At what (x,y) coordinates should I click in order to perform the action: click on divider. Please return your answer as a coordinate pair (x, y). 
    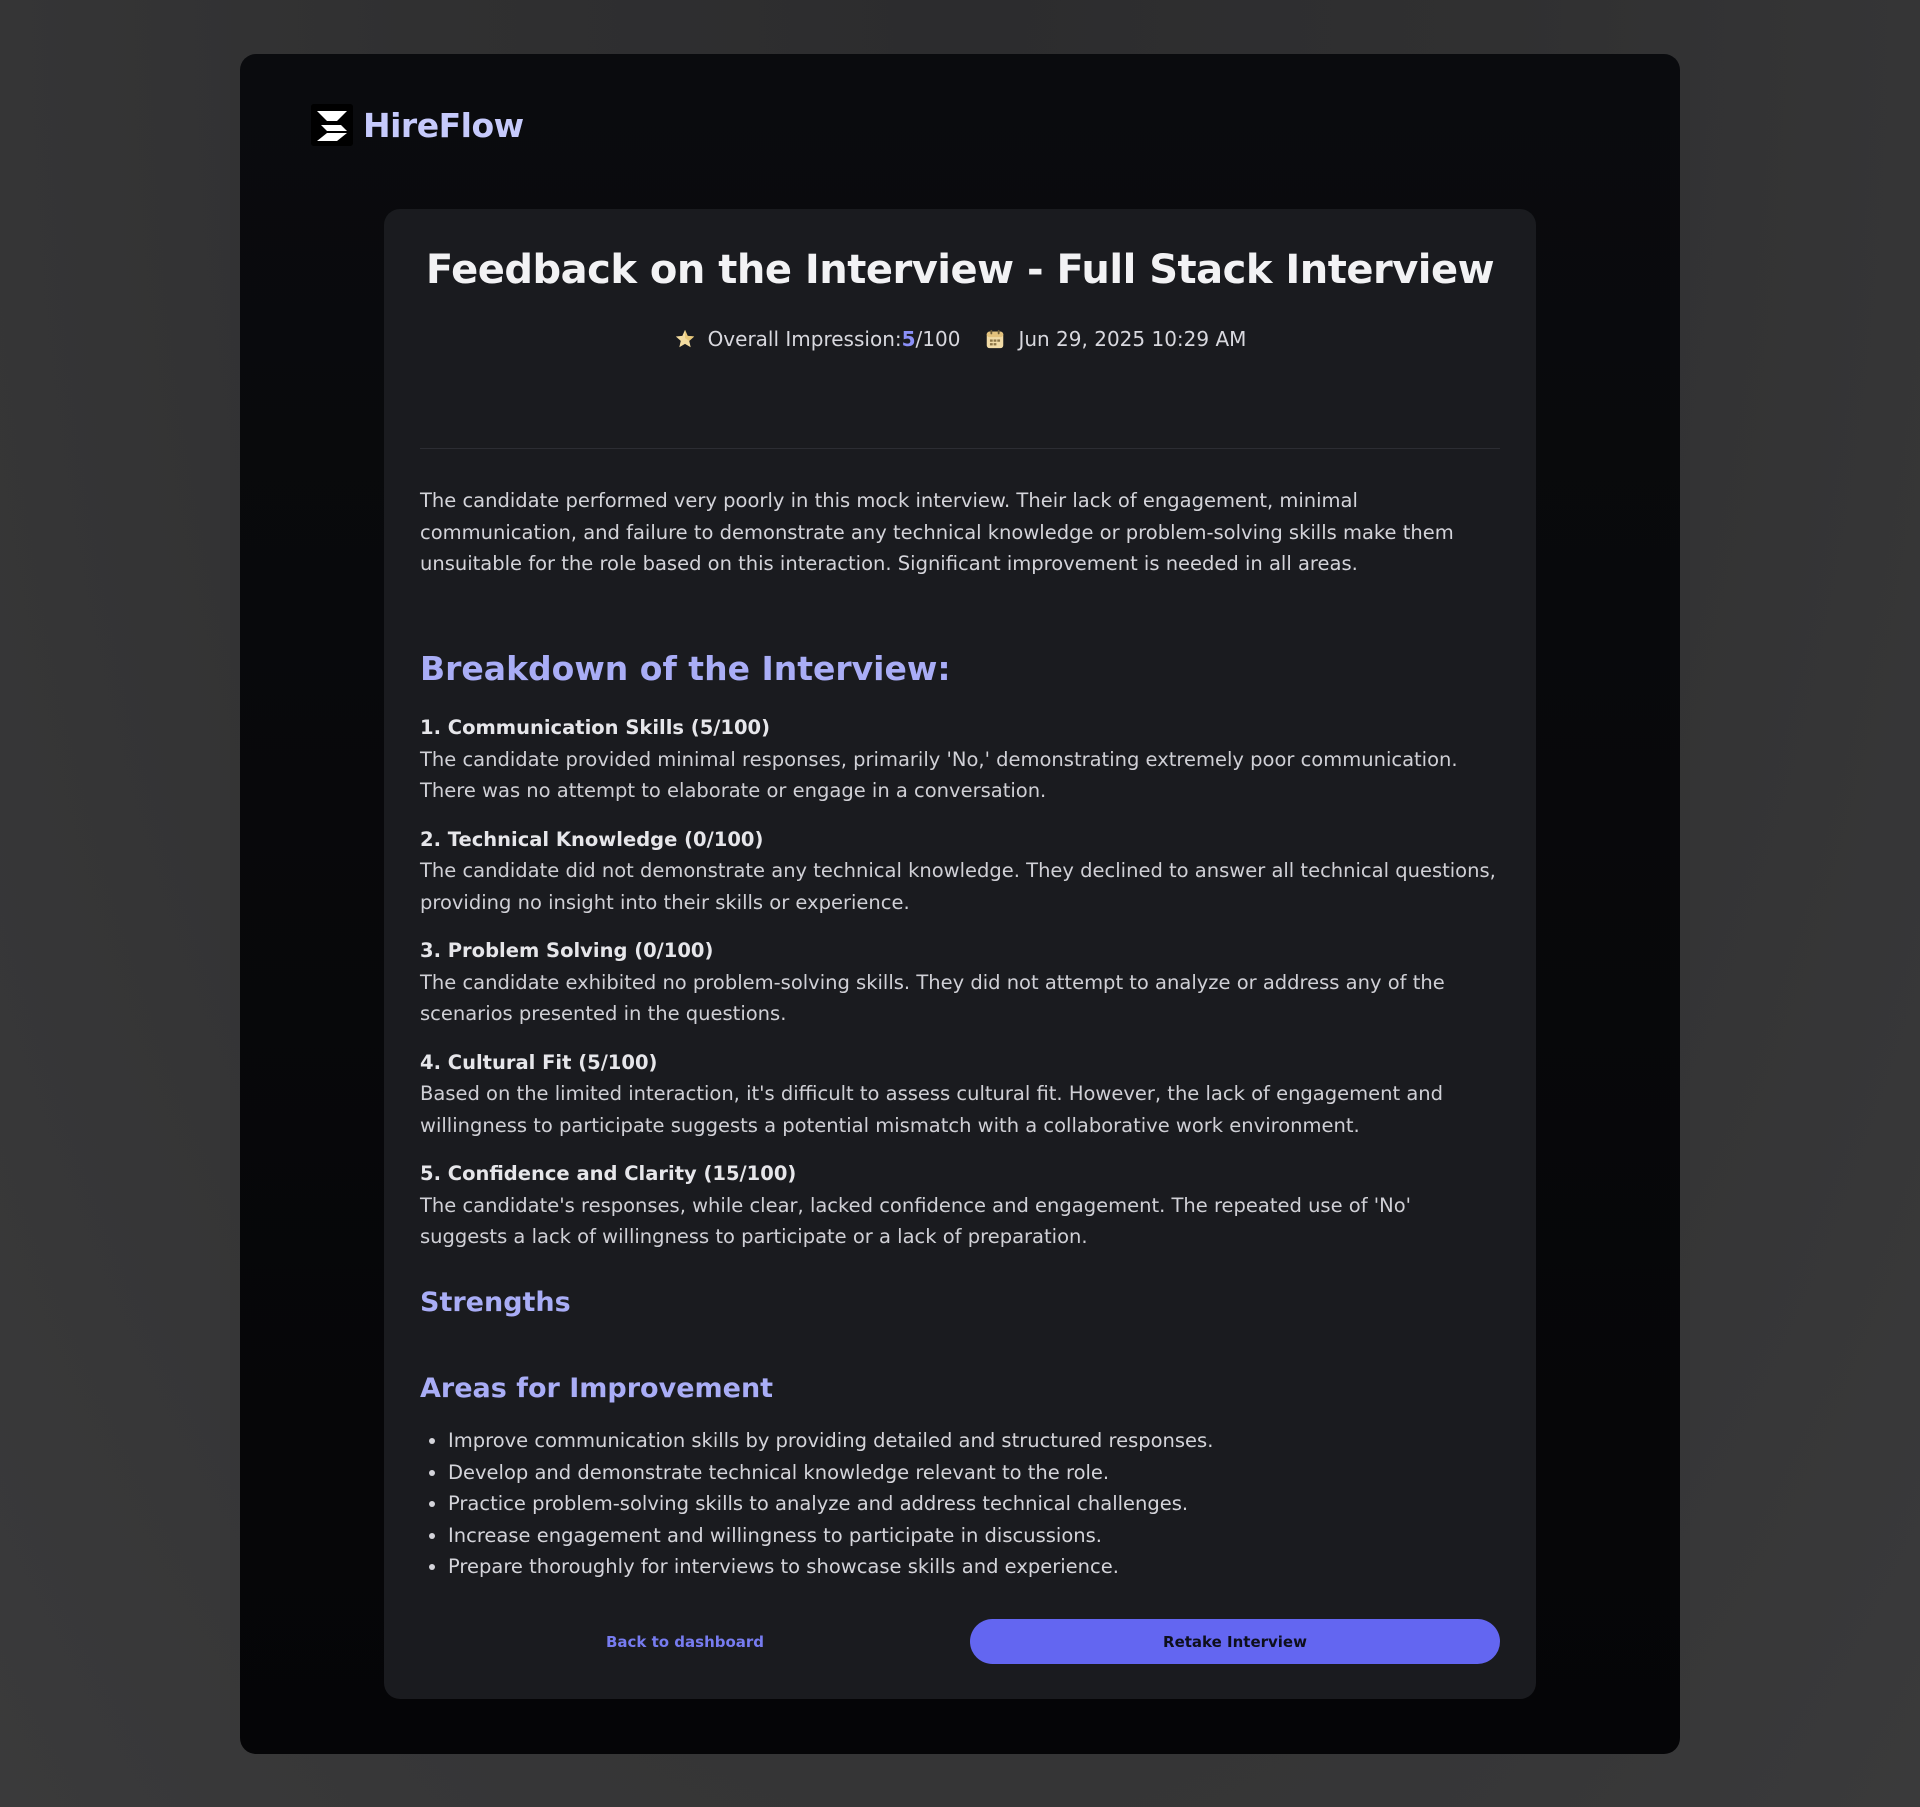
    Looking at the image, I should click on (960, 448).